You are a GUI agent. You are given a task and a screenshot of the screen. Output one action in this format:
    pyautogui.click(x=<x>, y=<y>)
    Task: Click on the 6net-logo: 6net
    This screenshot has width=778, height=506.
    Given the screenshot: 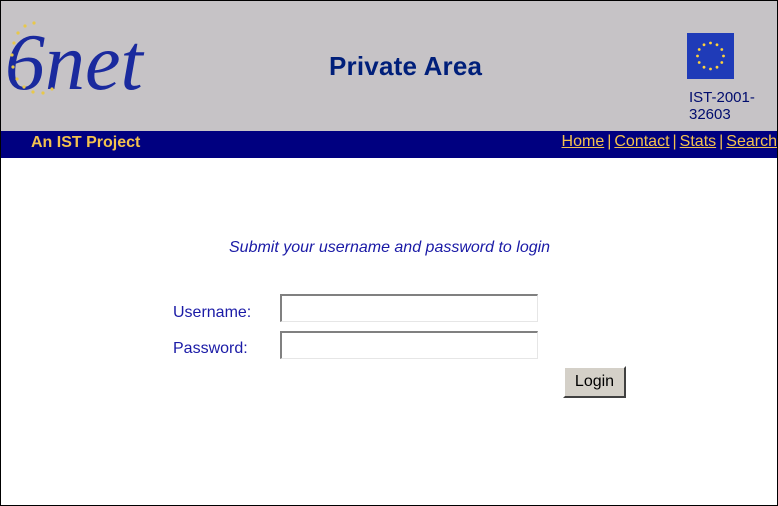 What is the action you would take?
    pyautogui.click(x=75, y=63)
    